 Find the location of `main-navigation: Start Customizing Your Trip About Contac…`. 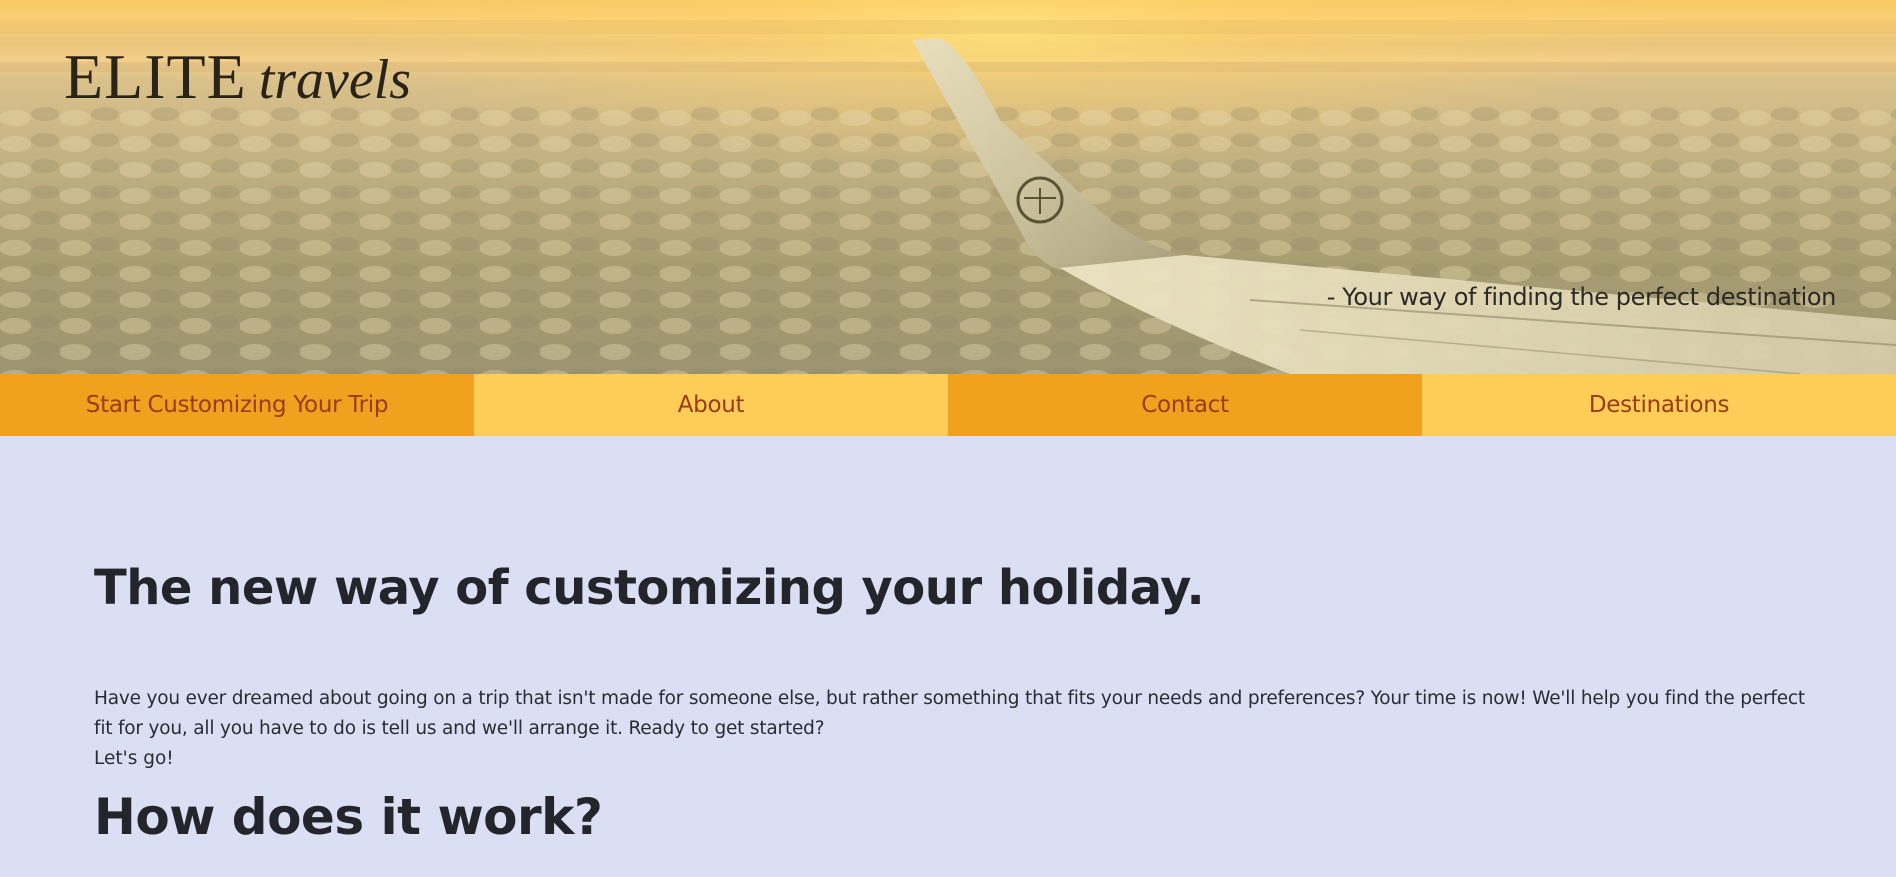

main-navigation: Start Customizing Your Trip About Contac… is located at coordinates (948, 405).